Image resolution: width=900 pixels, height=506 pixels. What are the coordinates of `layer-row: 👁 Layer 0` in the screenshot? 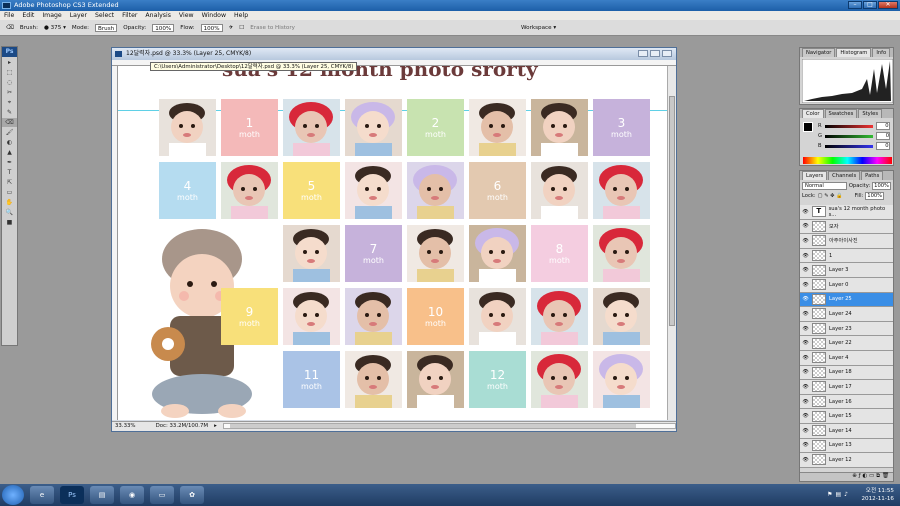 It's located at (846, 285).